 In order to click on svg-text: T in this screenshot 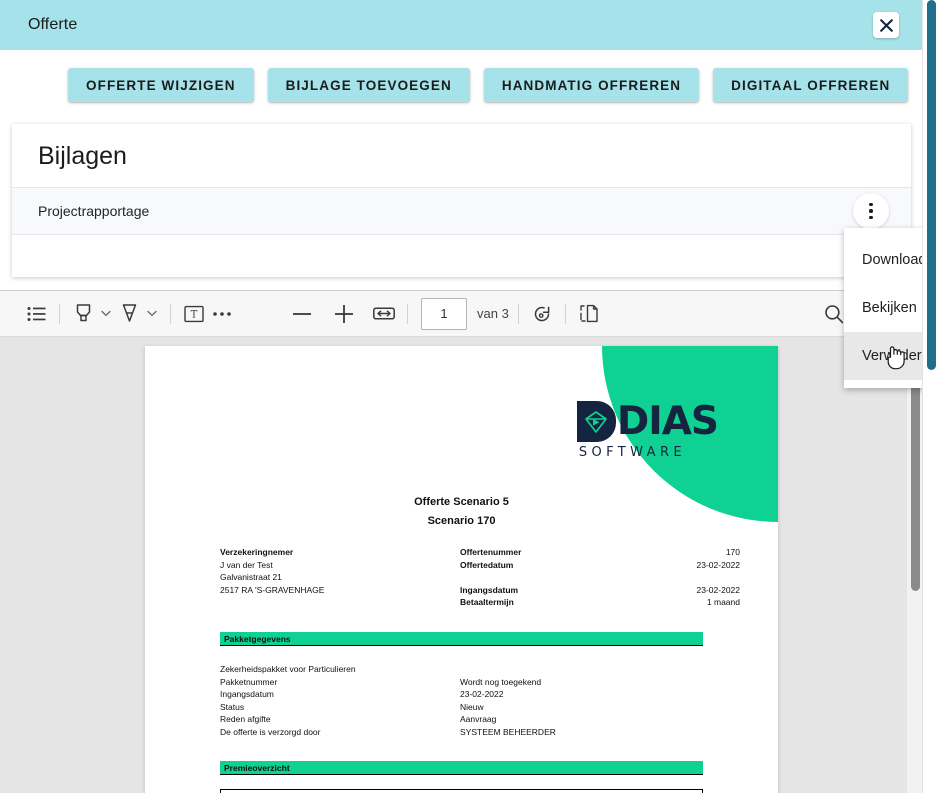, I will do `click(194, 314)`.